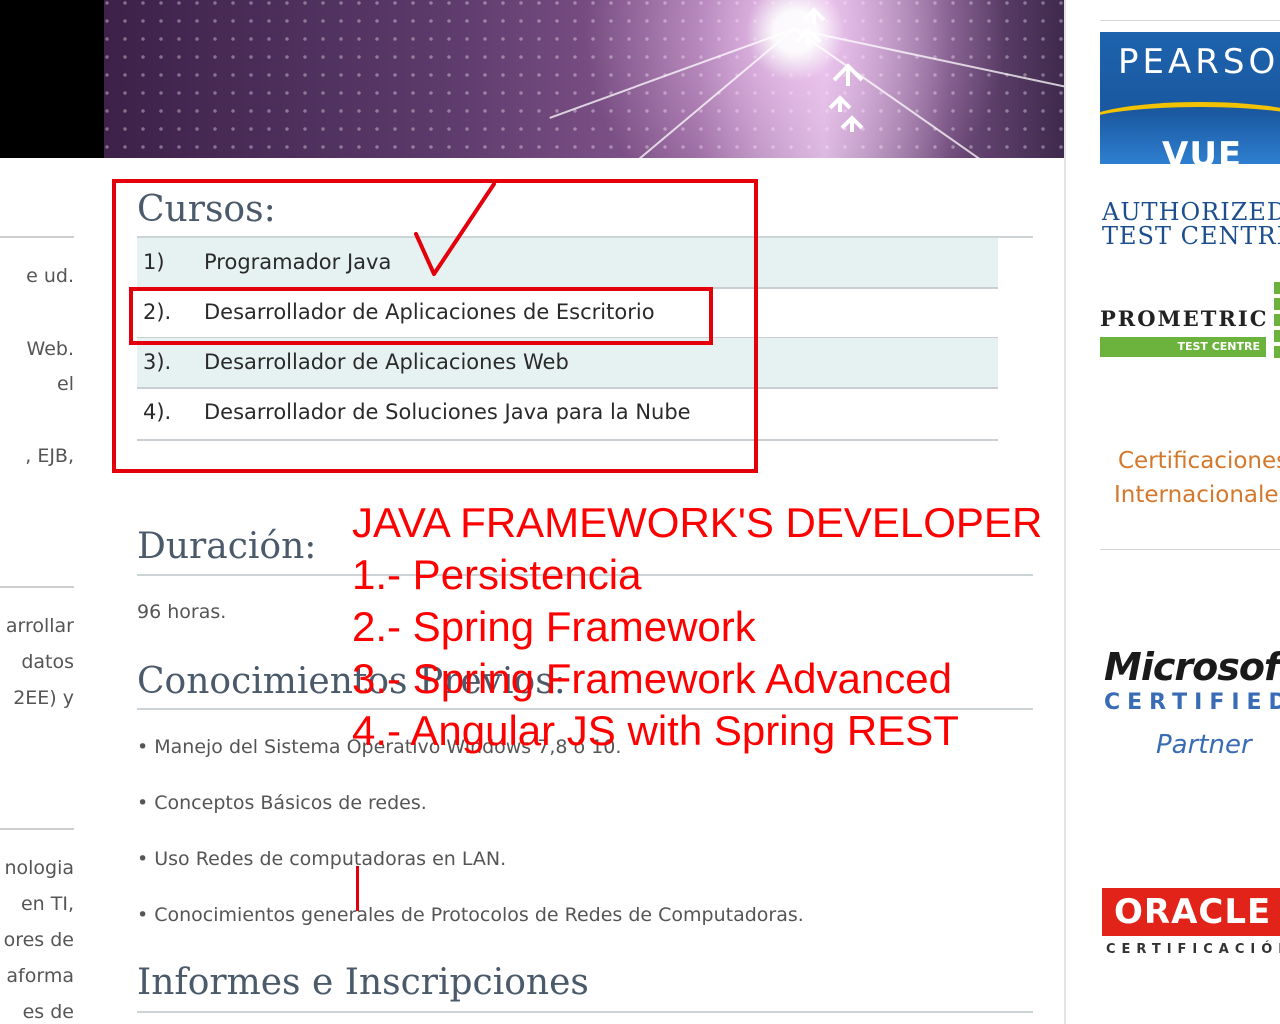 The image size is (1280, 1024). What do you see at coordinates (554, 626) in the screenshot?
I see `annotation-line: 2.- Spring Framework` at bounding box center [554, 626].